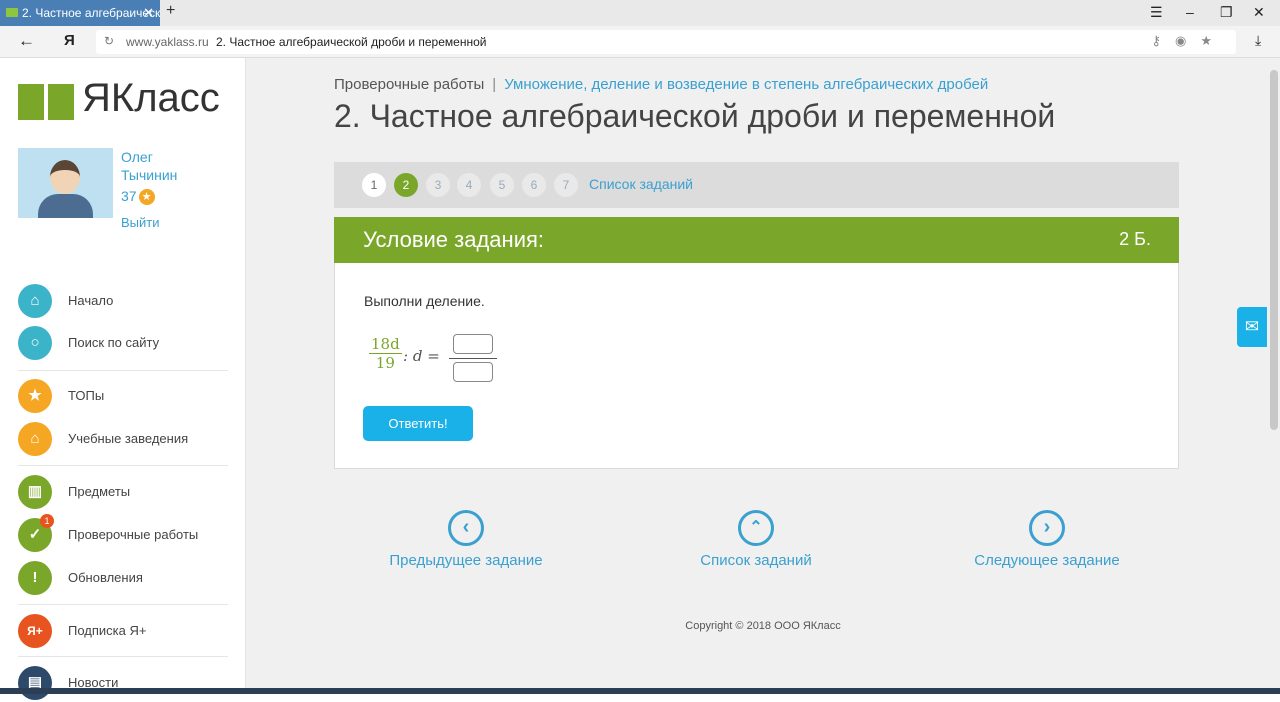 Image resolution: width=1280 pixels, height=702 pixels. What do you see at coordinates (46, 102) in the screenshot?
I see `book-logo-icon` at bounding box center [46, 102].